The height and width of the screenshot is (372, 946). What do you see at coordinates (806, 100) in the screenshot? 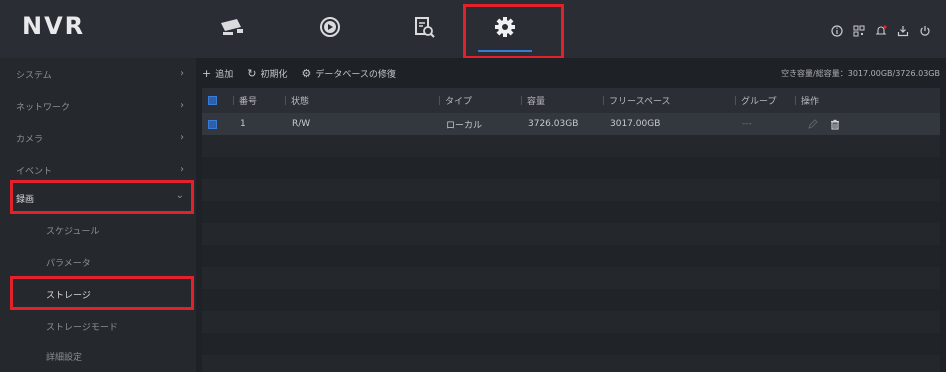
I see `col-header-ops: | 操作` at bounding box center [806, 100].